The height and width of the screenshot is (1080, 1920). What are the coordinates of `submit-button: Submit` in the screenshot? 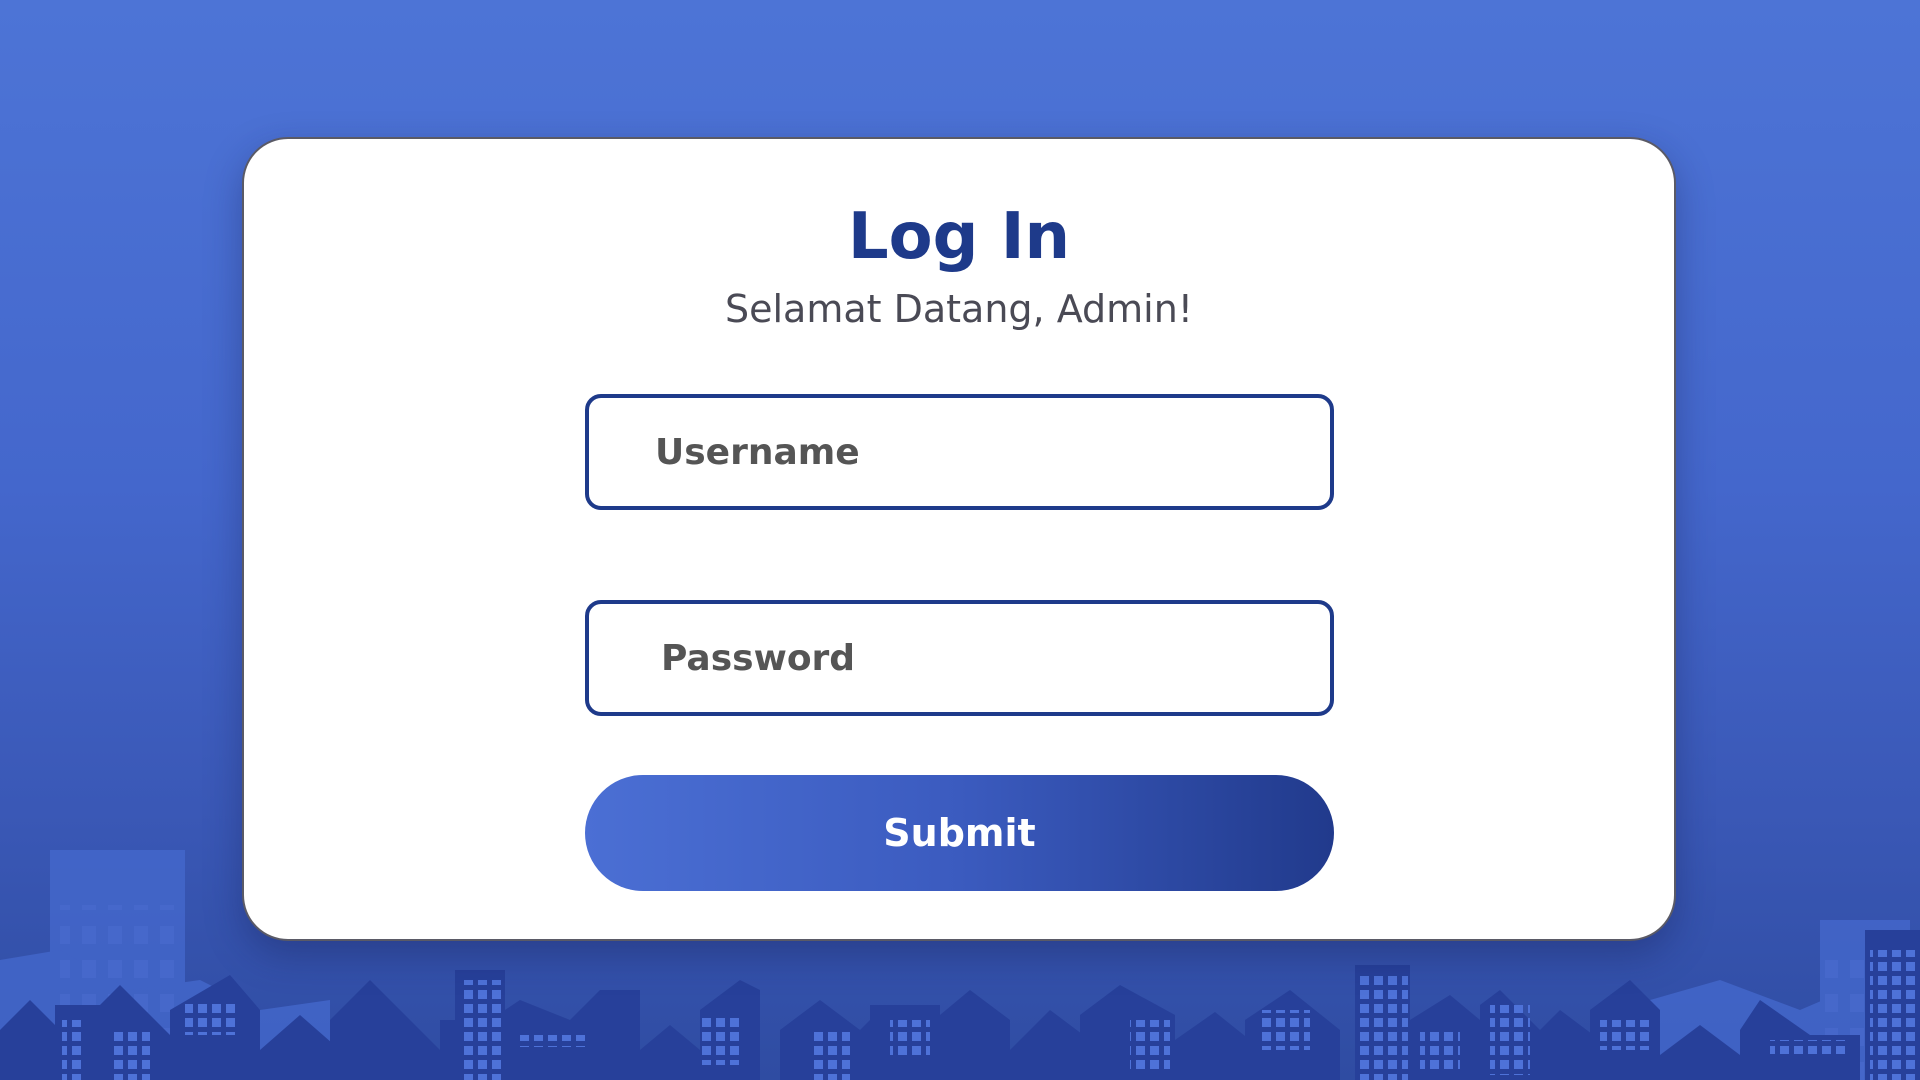 It's located at (959, 833).